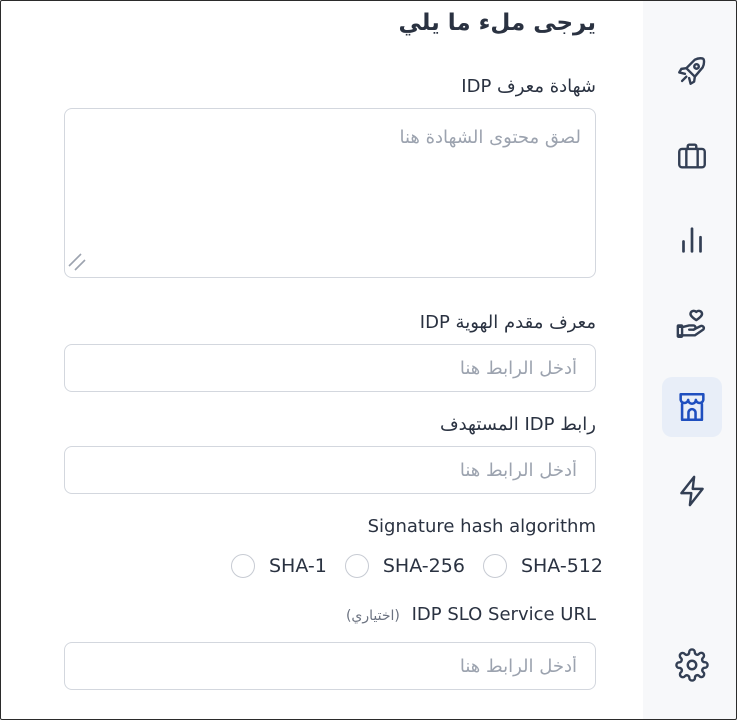 This screenshot has height=720, width=737. I want to click on sidebar, so click(690, 360).